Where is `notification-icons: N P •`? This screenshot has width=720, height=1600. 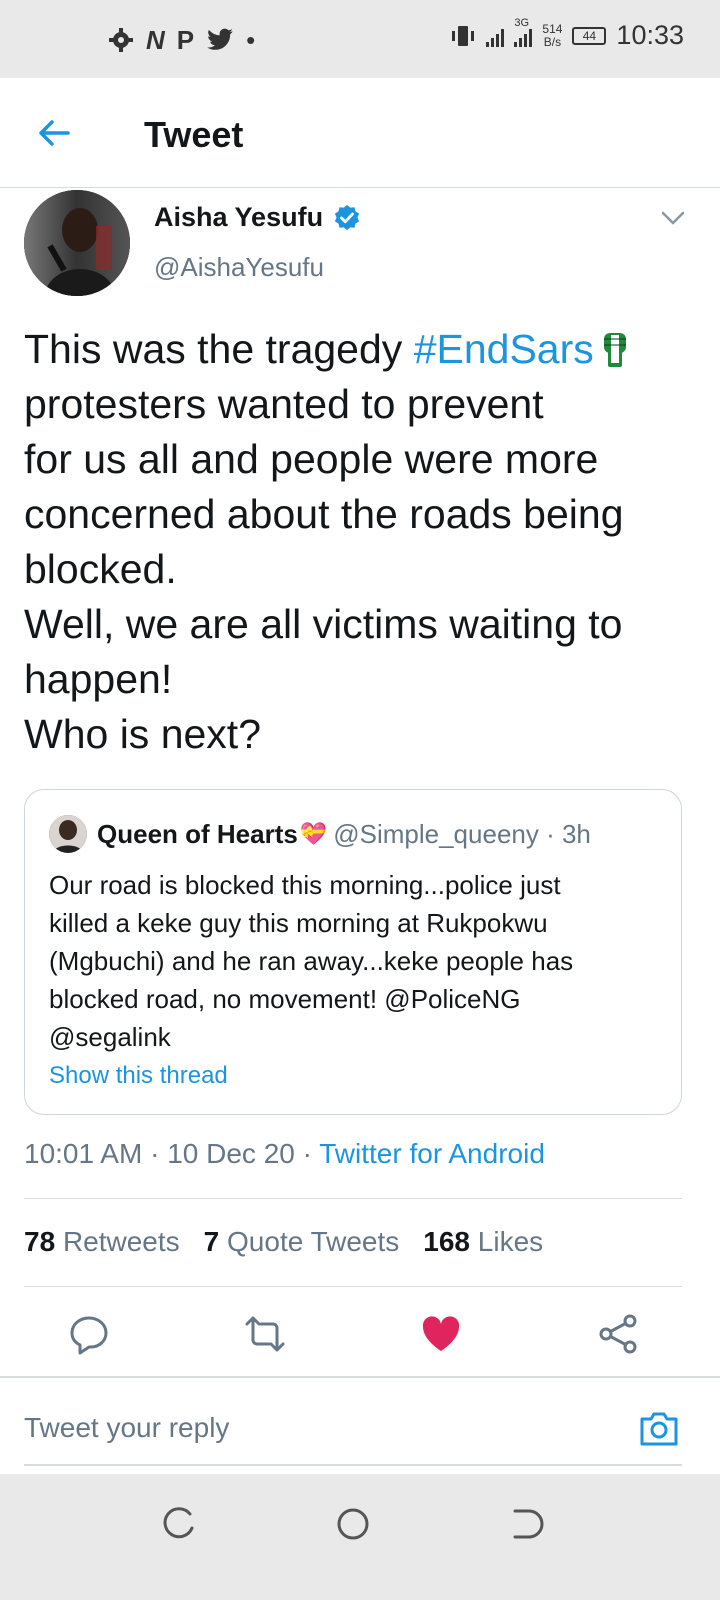
notification-icons: N P • is located at coordinates (181, 40).